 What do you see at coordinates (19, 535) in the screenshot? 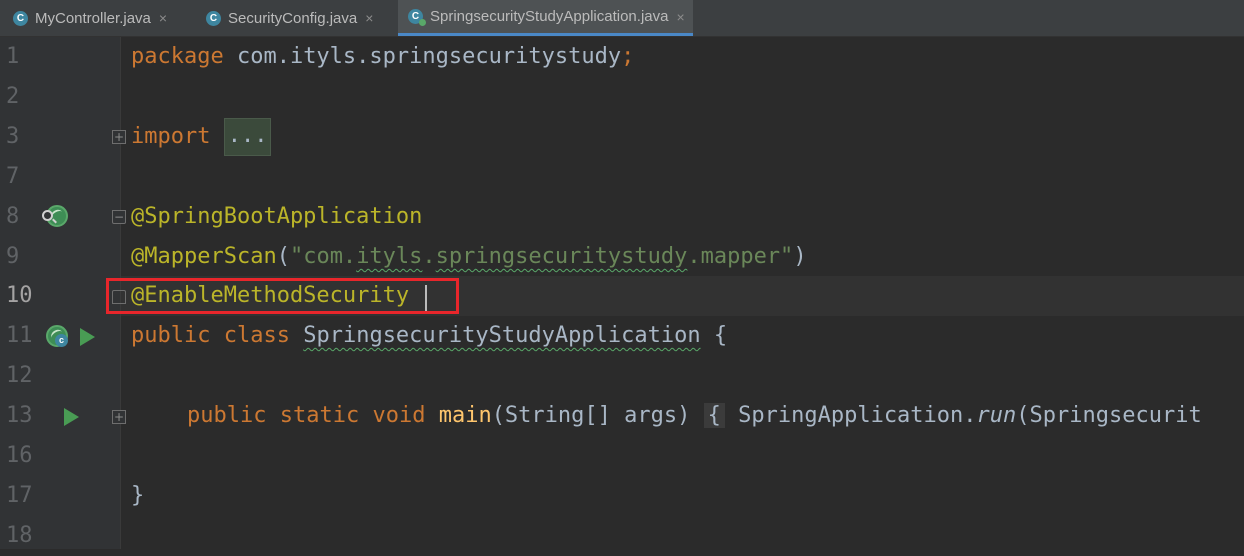
I see `line-number: 18` at bounding box center [19, 535].